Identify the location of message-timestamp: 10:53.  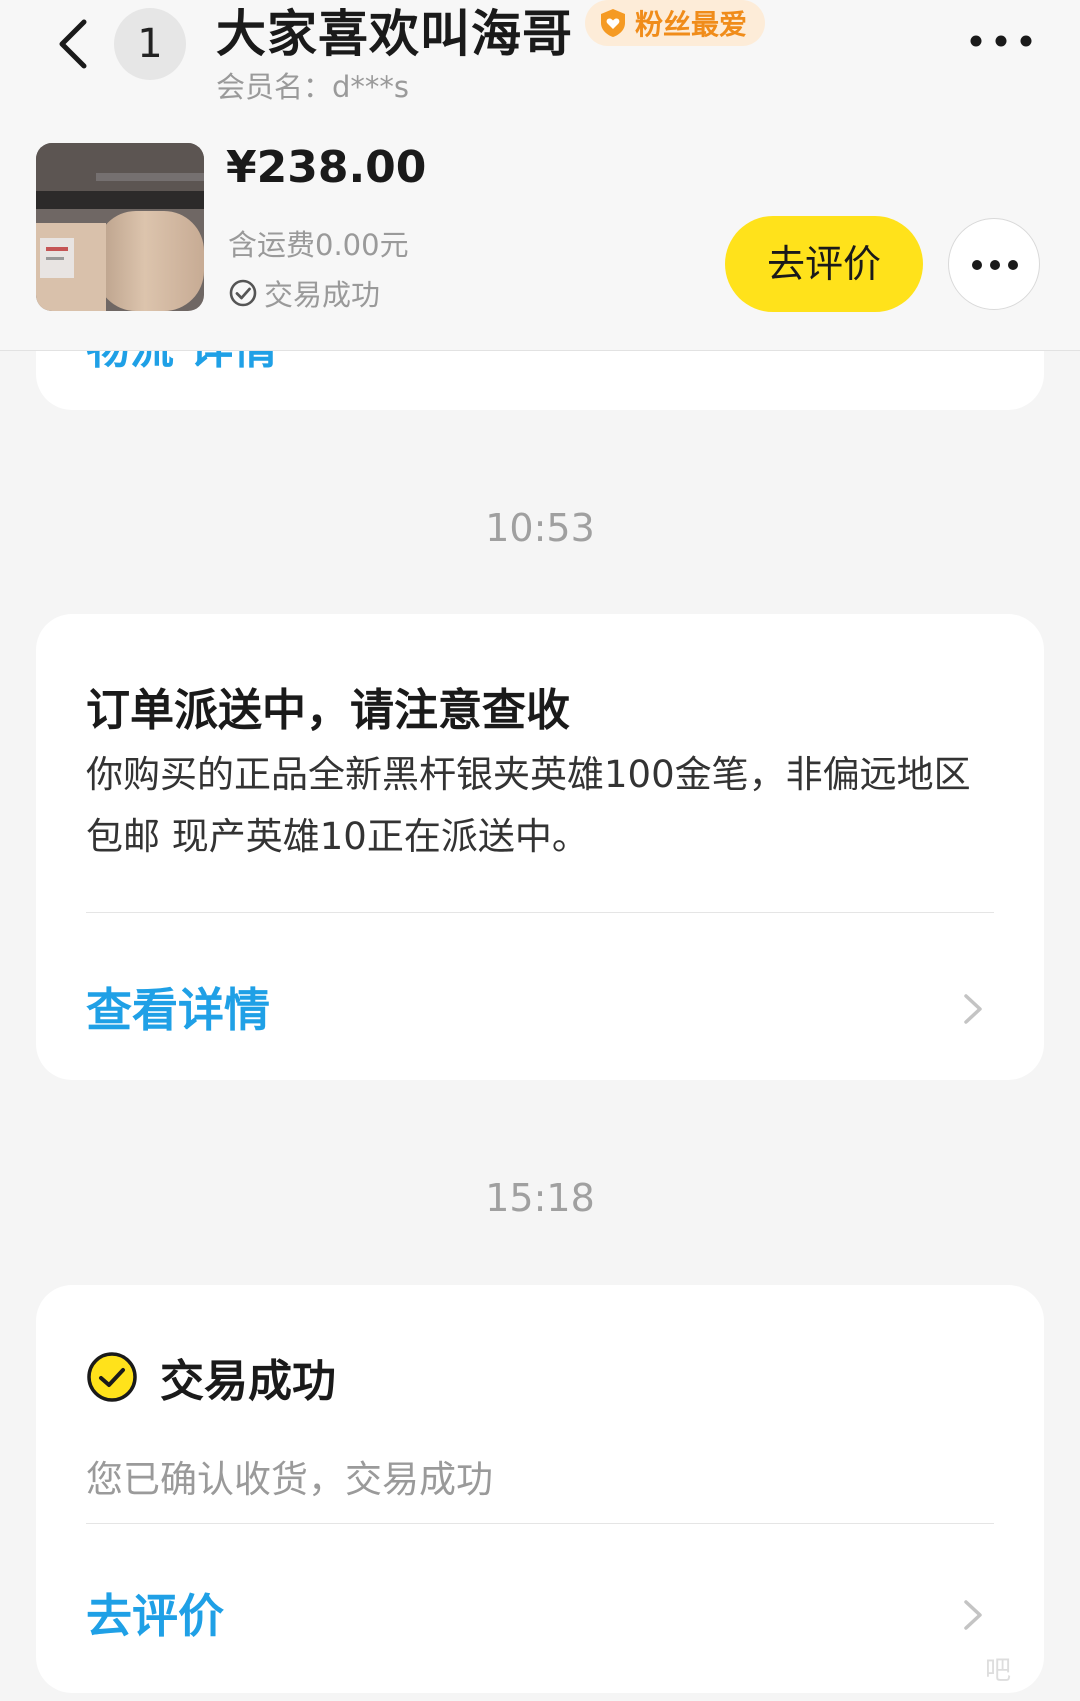
(540, 528).